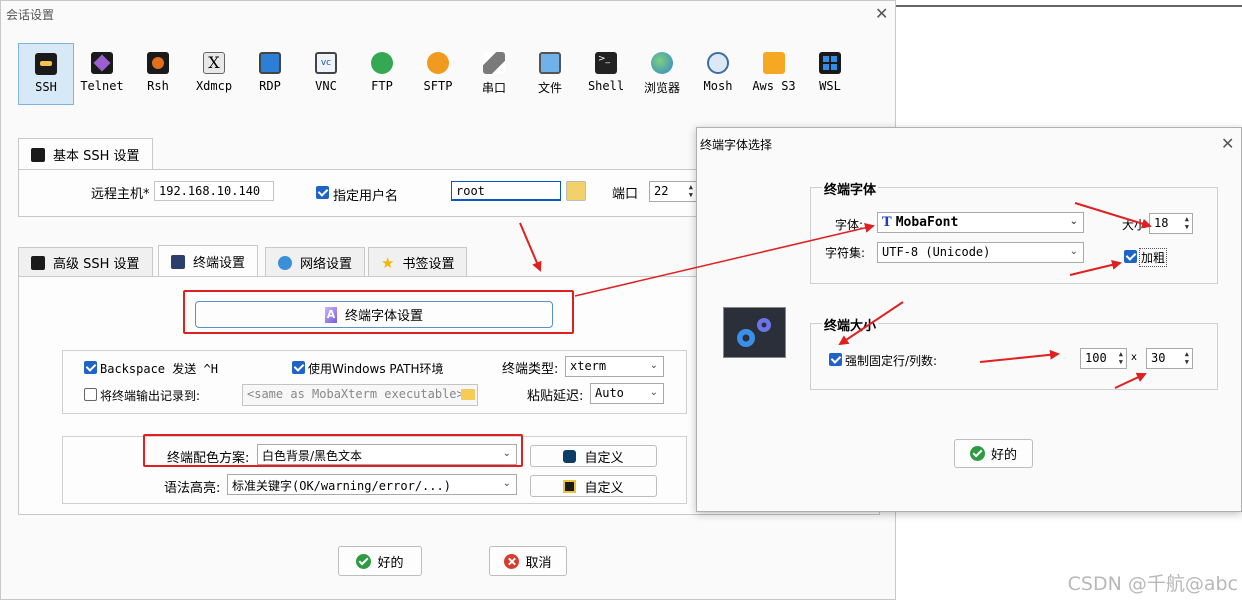  Describe the element at coordinates (493, 88) in the screenshot. I see `session-type-label: 串口` at that location.